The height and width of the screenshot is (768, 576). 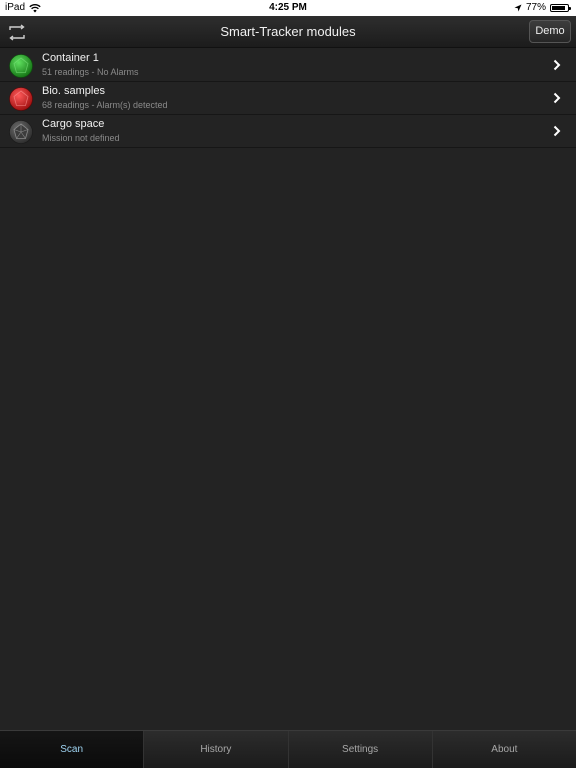 I want to click on module-subtitle: 68 readings - Alarm(s) detected, so click(x=105, y=105).